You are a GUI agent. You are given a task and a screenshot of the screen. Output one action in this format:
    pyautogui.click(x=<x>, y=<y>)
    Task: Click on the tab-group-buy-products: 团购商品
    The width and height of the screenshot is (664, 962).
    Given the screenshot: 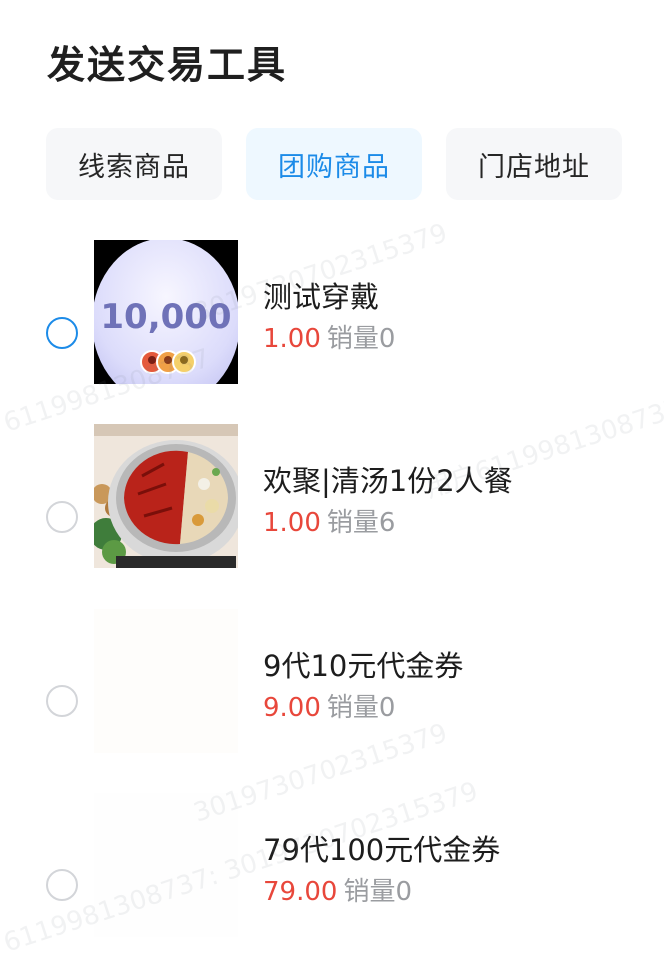 What is the action you would take?
    pyautogui.click(x=334, y=164)
    